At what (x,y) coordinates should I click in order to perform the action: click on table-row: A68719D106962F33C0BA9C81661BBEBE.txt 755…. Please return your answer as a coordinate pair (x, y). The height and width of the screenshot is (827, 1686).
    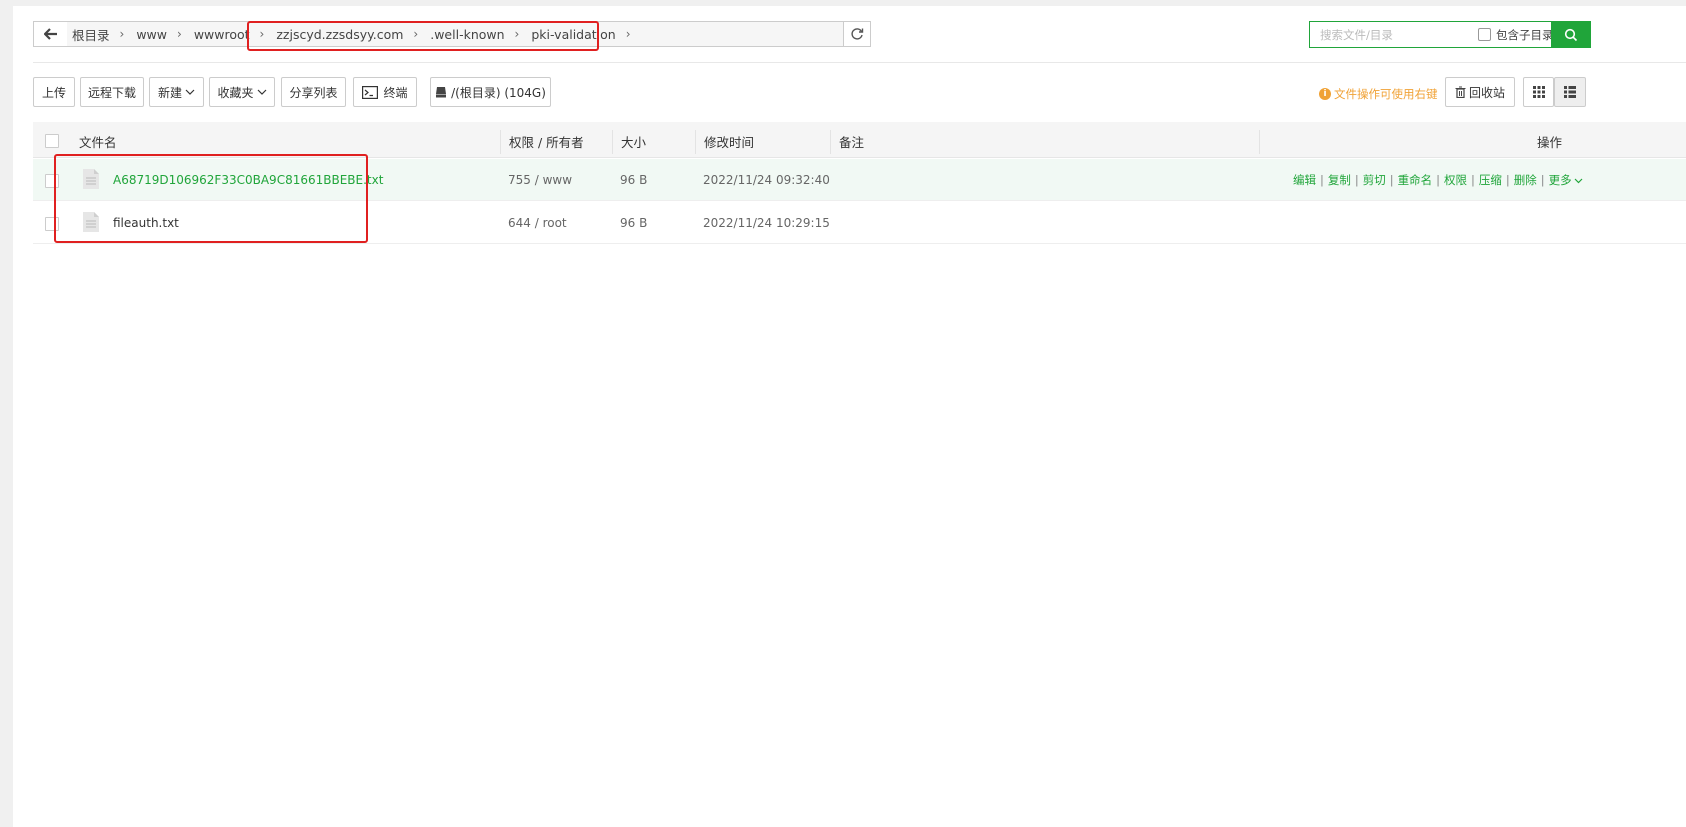
    Looking at the image, I should click on (859, 180).